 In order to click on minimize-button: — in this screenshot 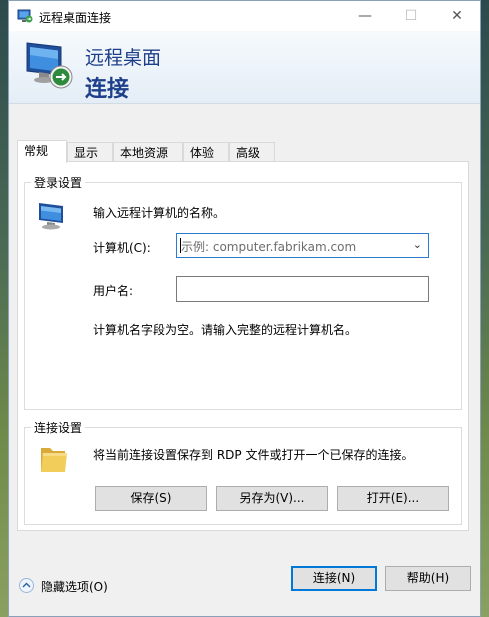, I will do `click(365, 16)`.